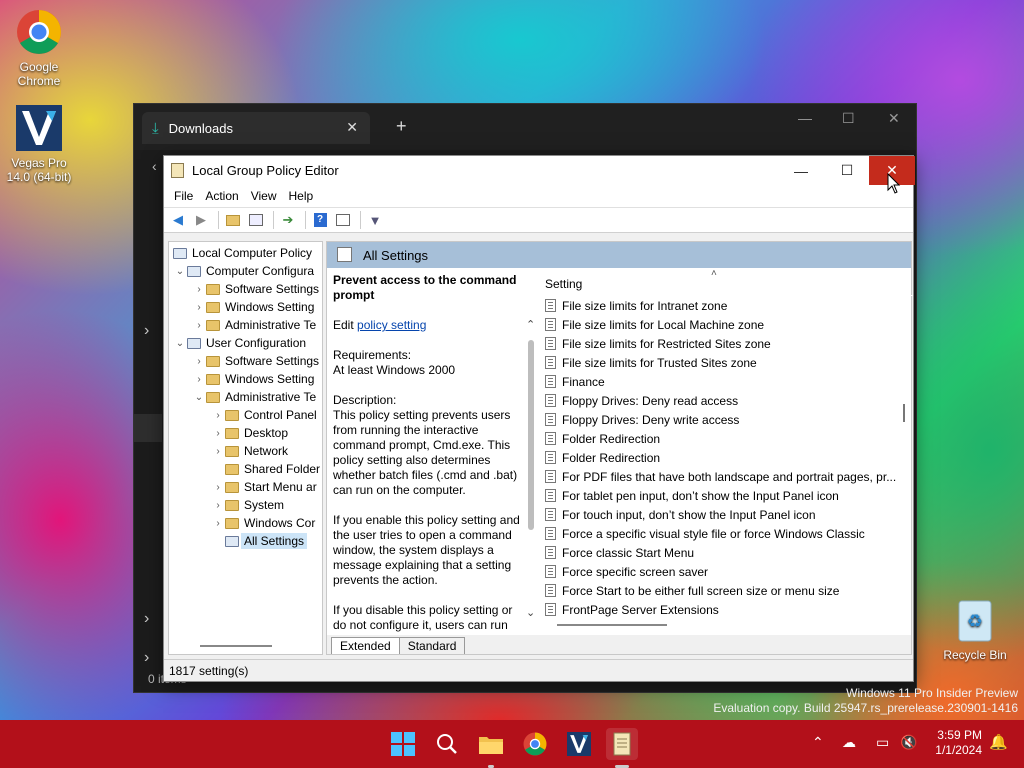 This screenshot has height=768, width=1024. What do you see at coordinates (727, 419) in the screenshot?
I see `setting-row: Floppy Drives: Deny write access` at bounding box center [727, 419].